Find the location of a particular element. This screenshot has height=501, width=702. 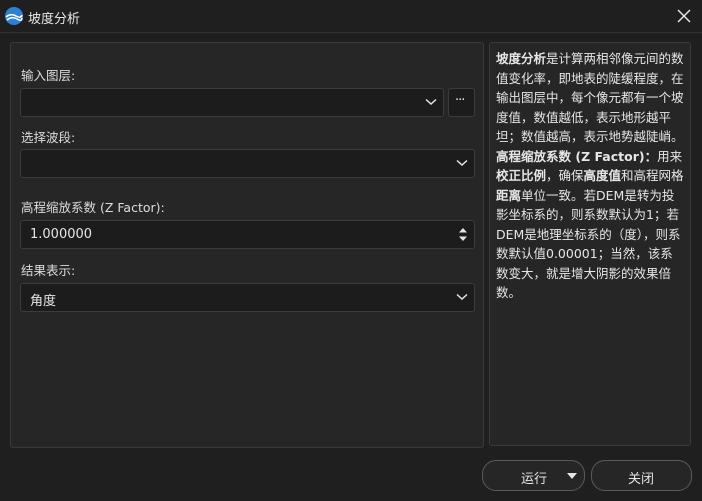

z-factor-label: 高程缩放系数 (Z Factor): is located at coordinates (93, 207).